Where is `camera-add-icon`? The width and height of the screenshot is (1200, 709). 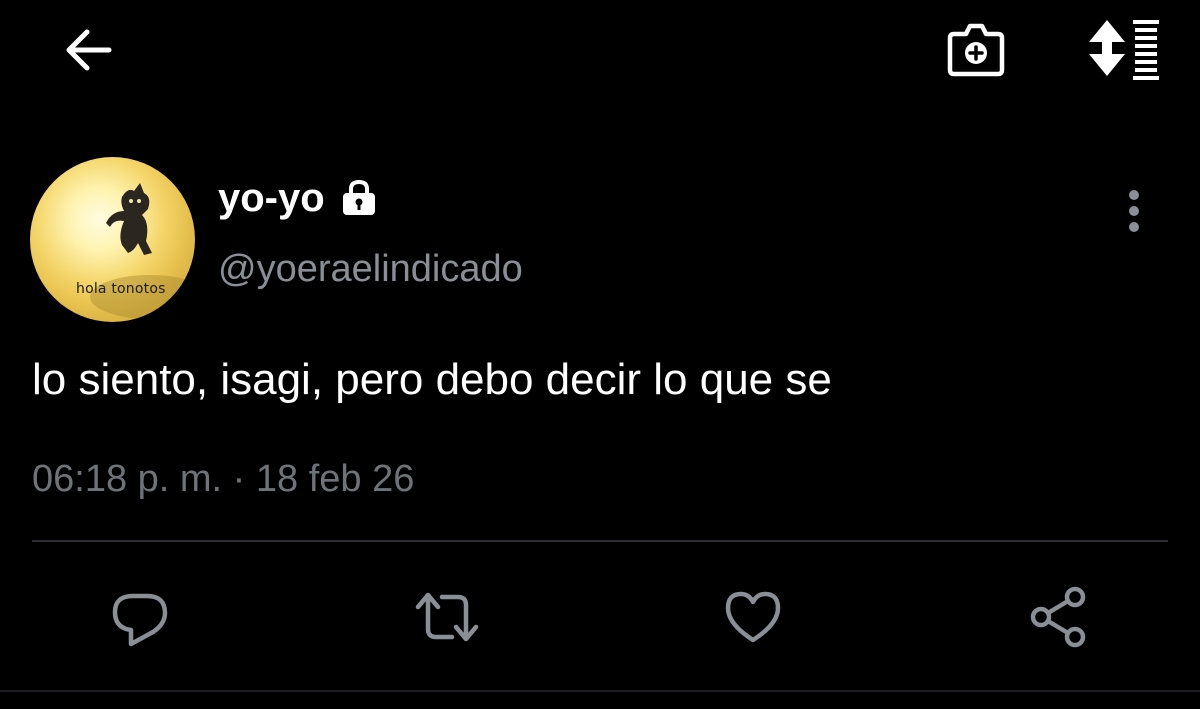
camera-add-icon is located at coordinates (976, 50).